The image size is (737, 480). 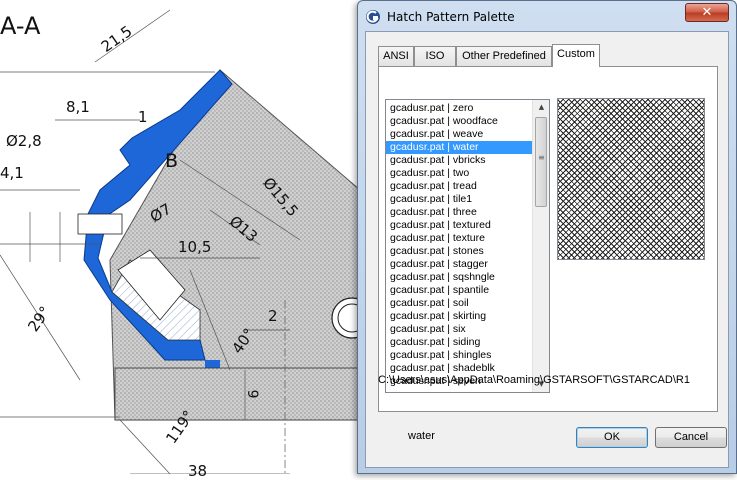 I want to click on list-item: gcadusr.pat | stones, so click(x=459, y=251).